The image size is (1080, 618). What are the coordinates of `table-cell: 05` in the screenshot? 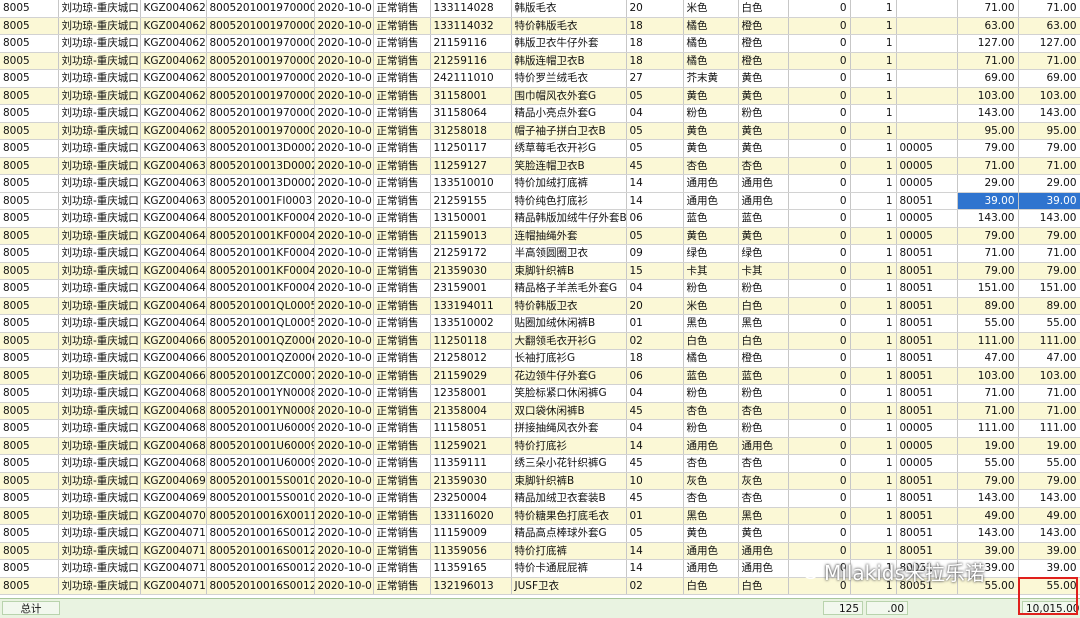 It's located at (655, 533).